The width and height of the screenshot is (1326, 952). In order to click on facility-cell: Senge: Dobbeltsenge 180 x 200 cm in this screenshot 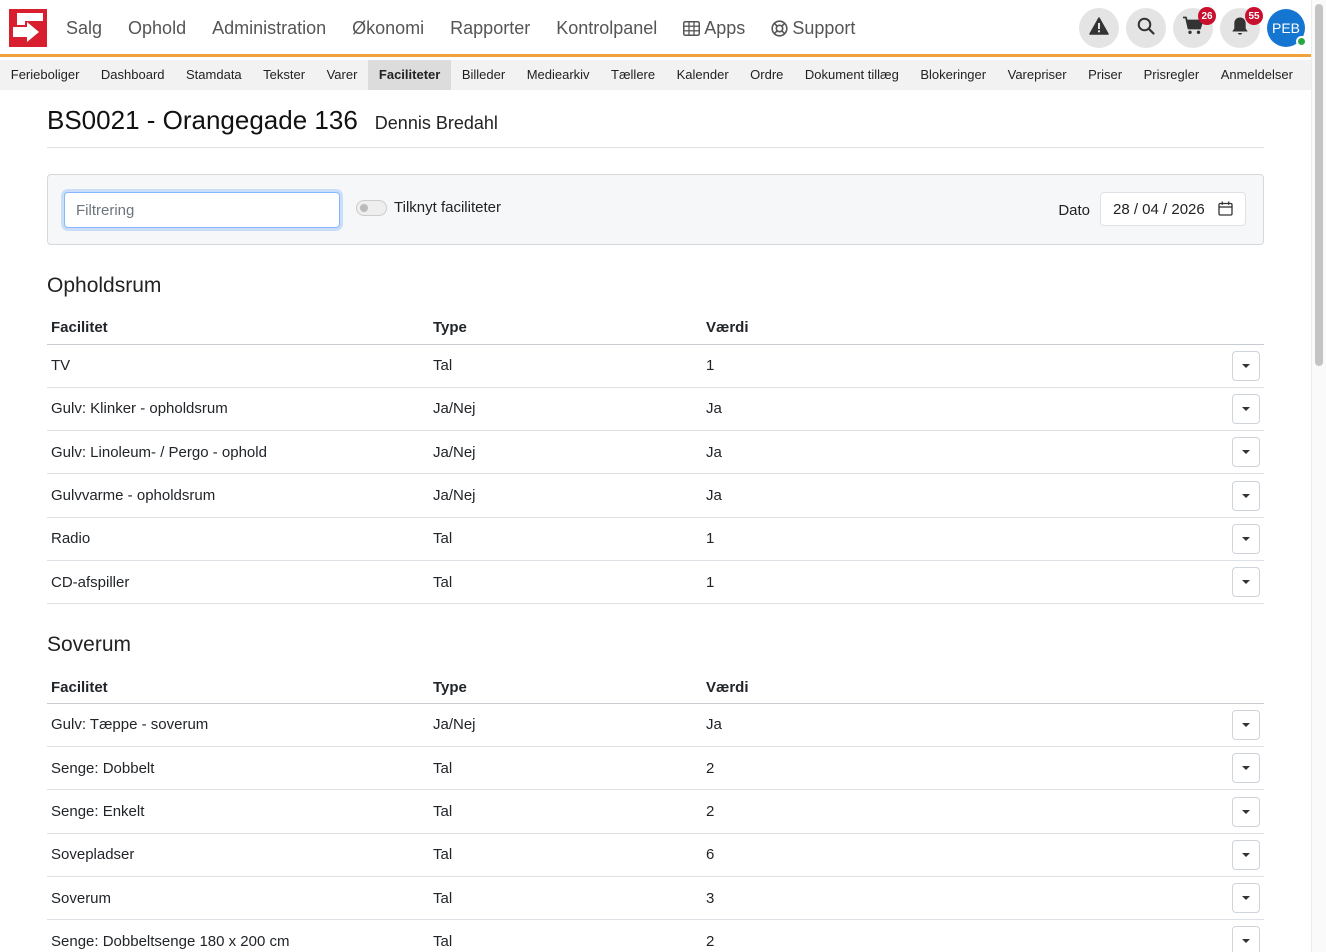, I will do `click(238, 935)`.